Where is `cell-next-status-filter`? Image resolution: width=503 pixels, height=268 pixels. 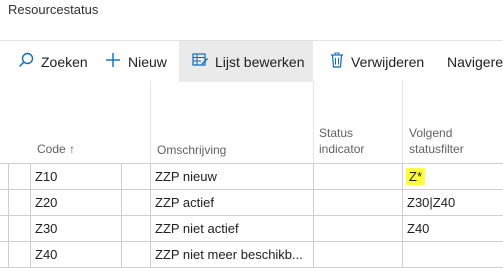
cell-next-status-filter is located at coordinates (452, 254).